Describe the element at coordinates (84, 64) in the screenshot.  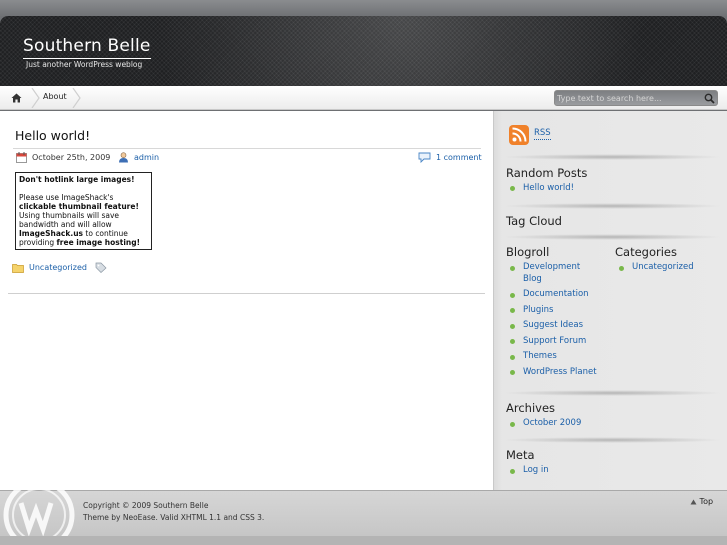
I see `site-description: Just another WordPress weblog` at that location.